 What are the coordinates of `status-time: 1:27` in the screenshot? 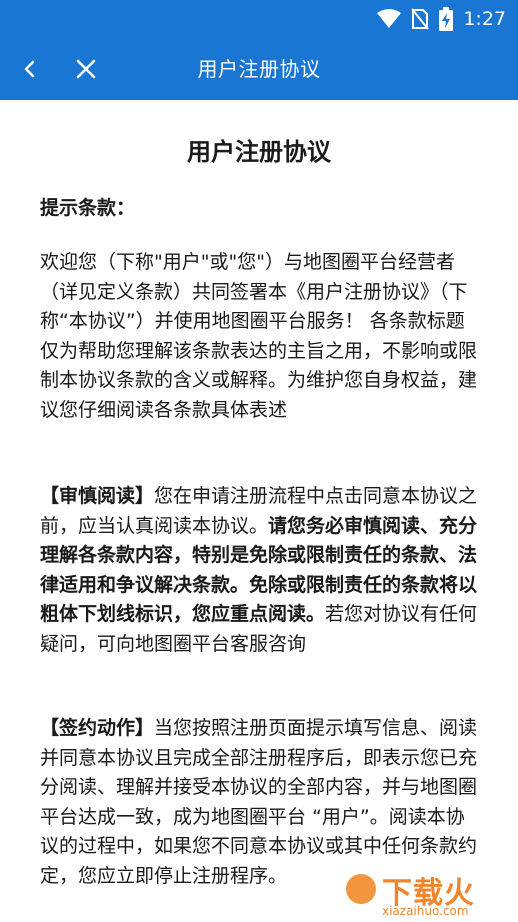 It's located at (484, 19).